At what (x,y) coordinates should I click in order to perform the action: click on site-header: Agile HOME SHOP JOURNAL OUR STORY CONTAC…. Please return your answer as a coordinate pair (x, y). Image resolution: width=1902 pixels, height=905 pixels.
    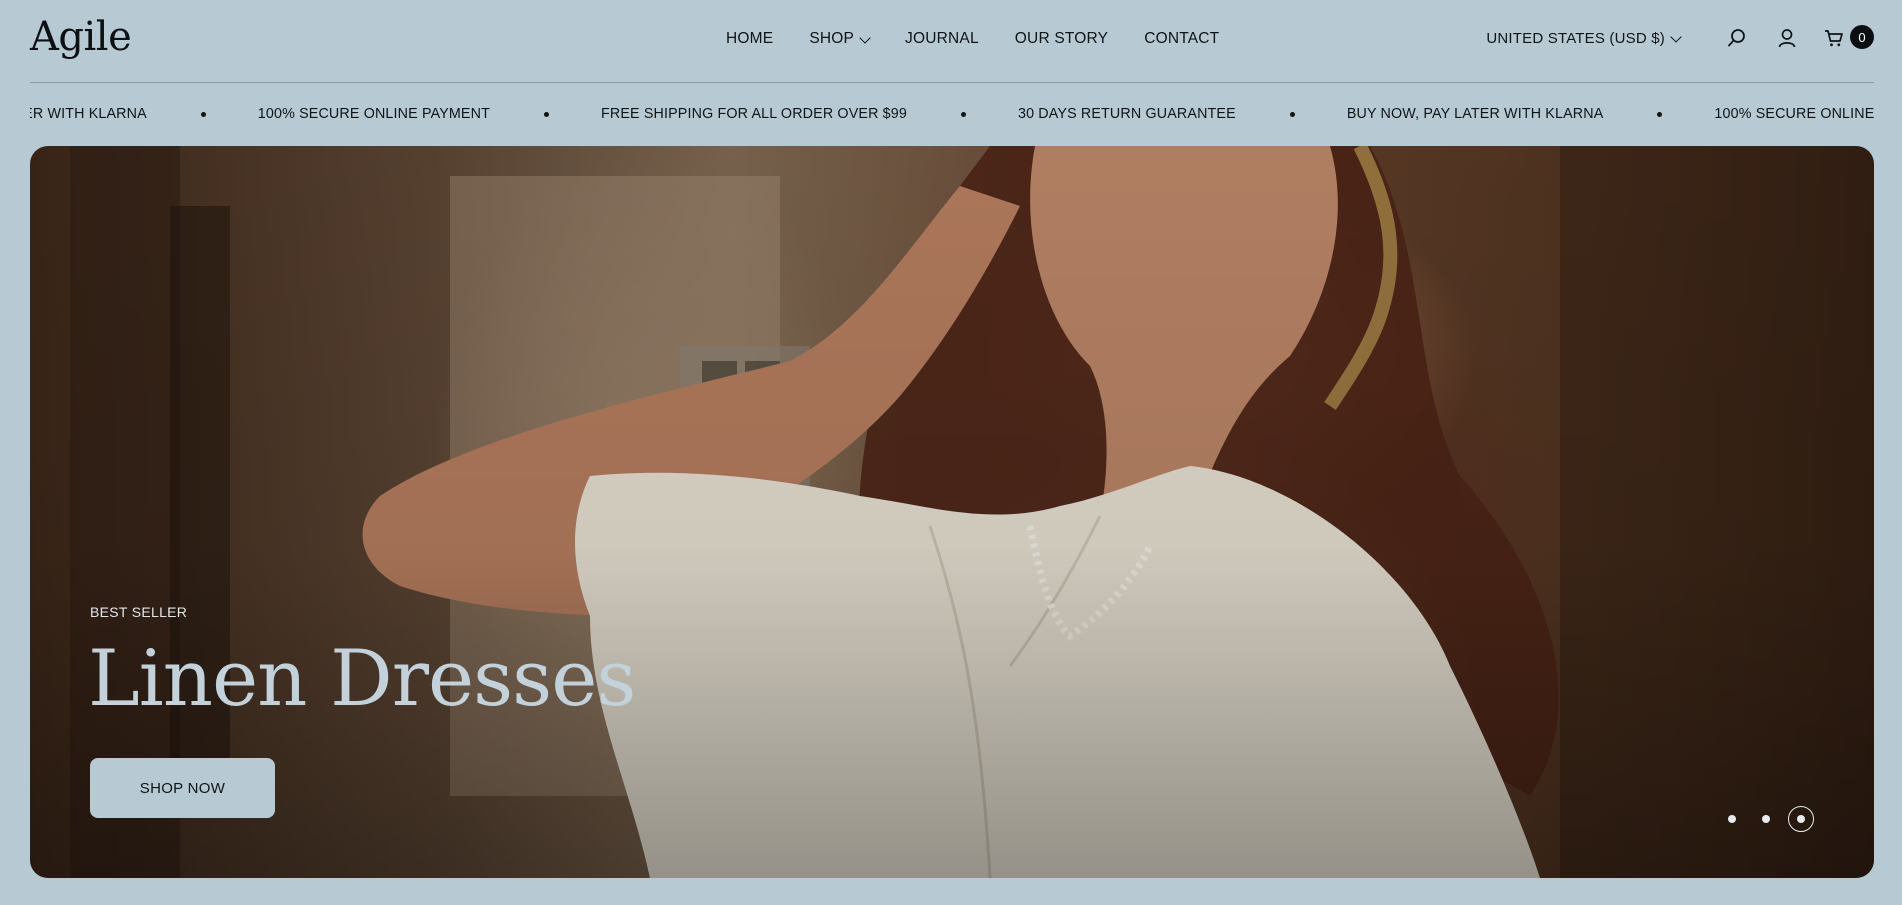
    Looking at the image, I should click on (952, 41).